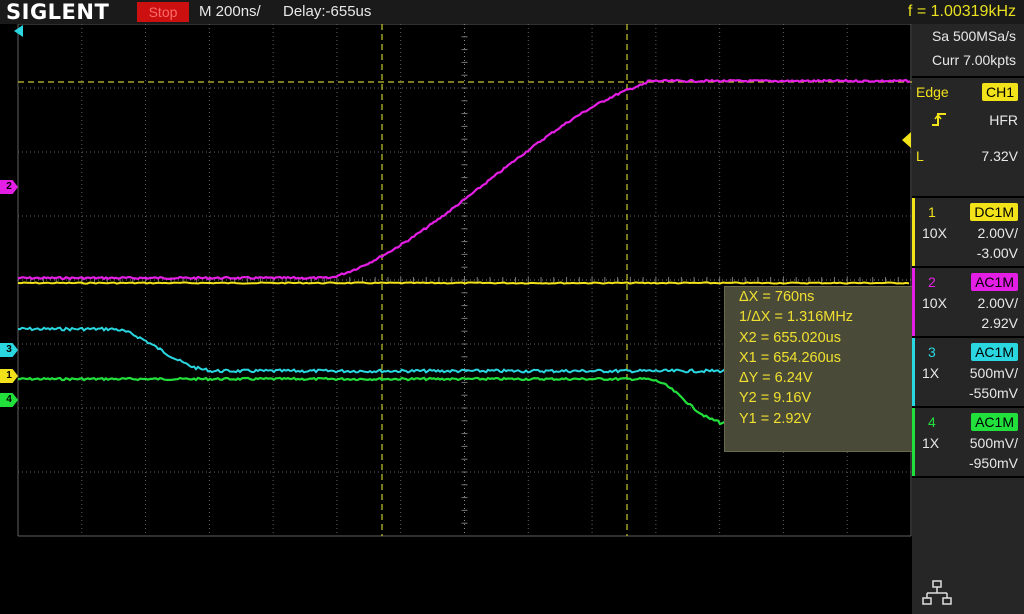 Image resolution: width=1024 pixels, height=614 pixels. What do you see at coordinates (932, 352) in the screenshot?
I see `channel-number: 3` at bounding box center [932, 352].